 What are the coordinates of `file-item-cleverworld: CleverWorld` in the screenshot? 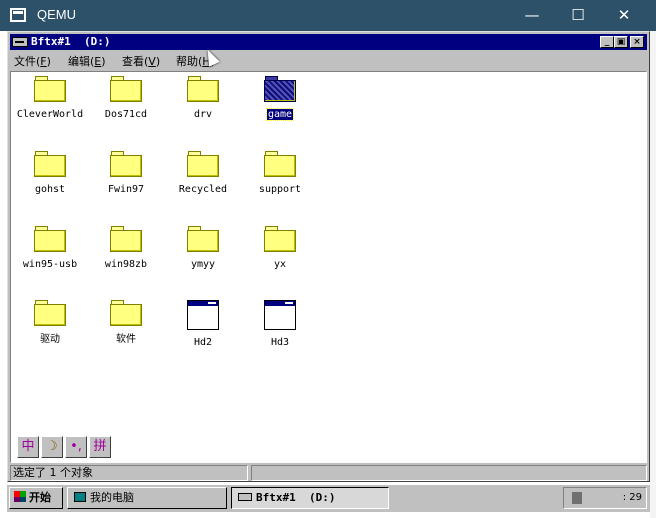 It's located at (50, 98).